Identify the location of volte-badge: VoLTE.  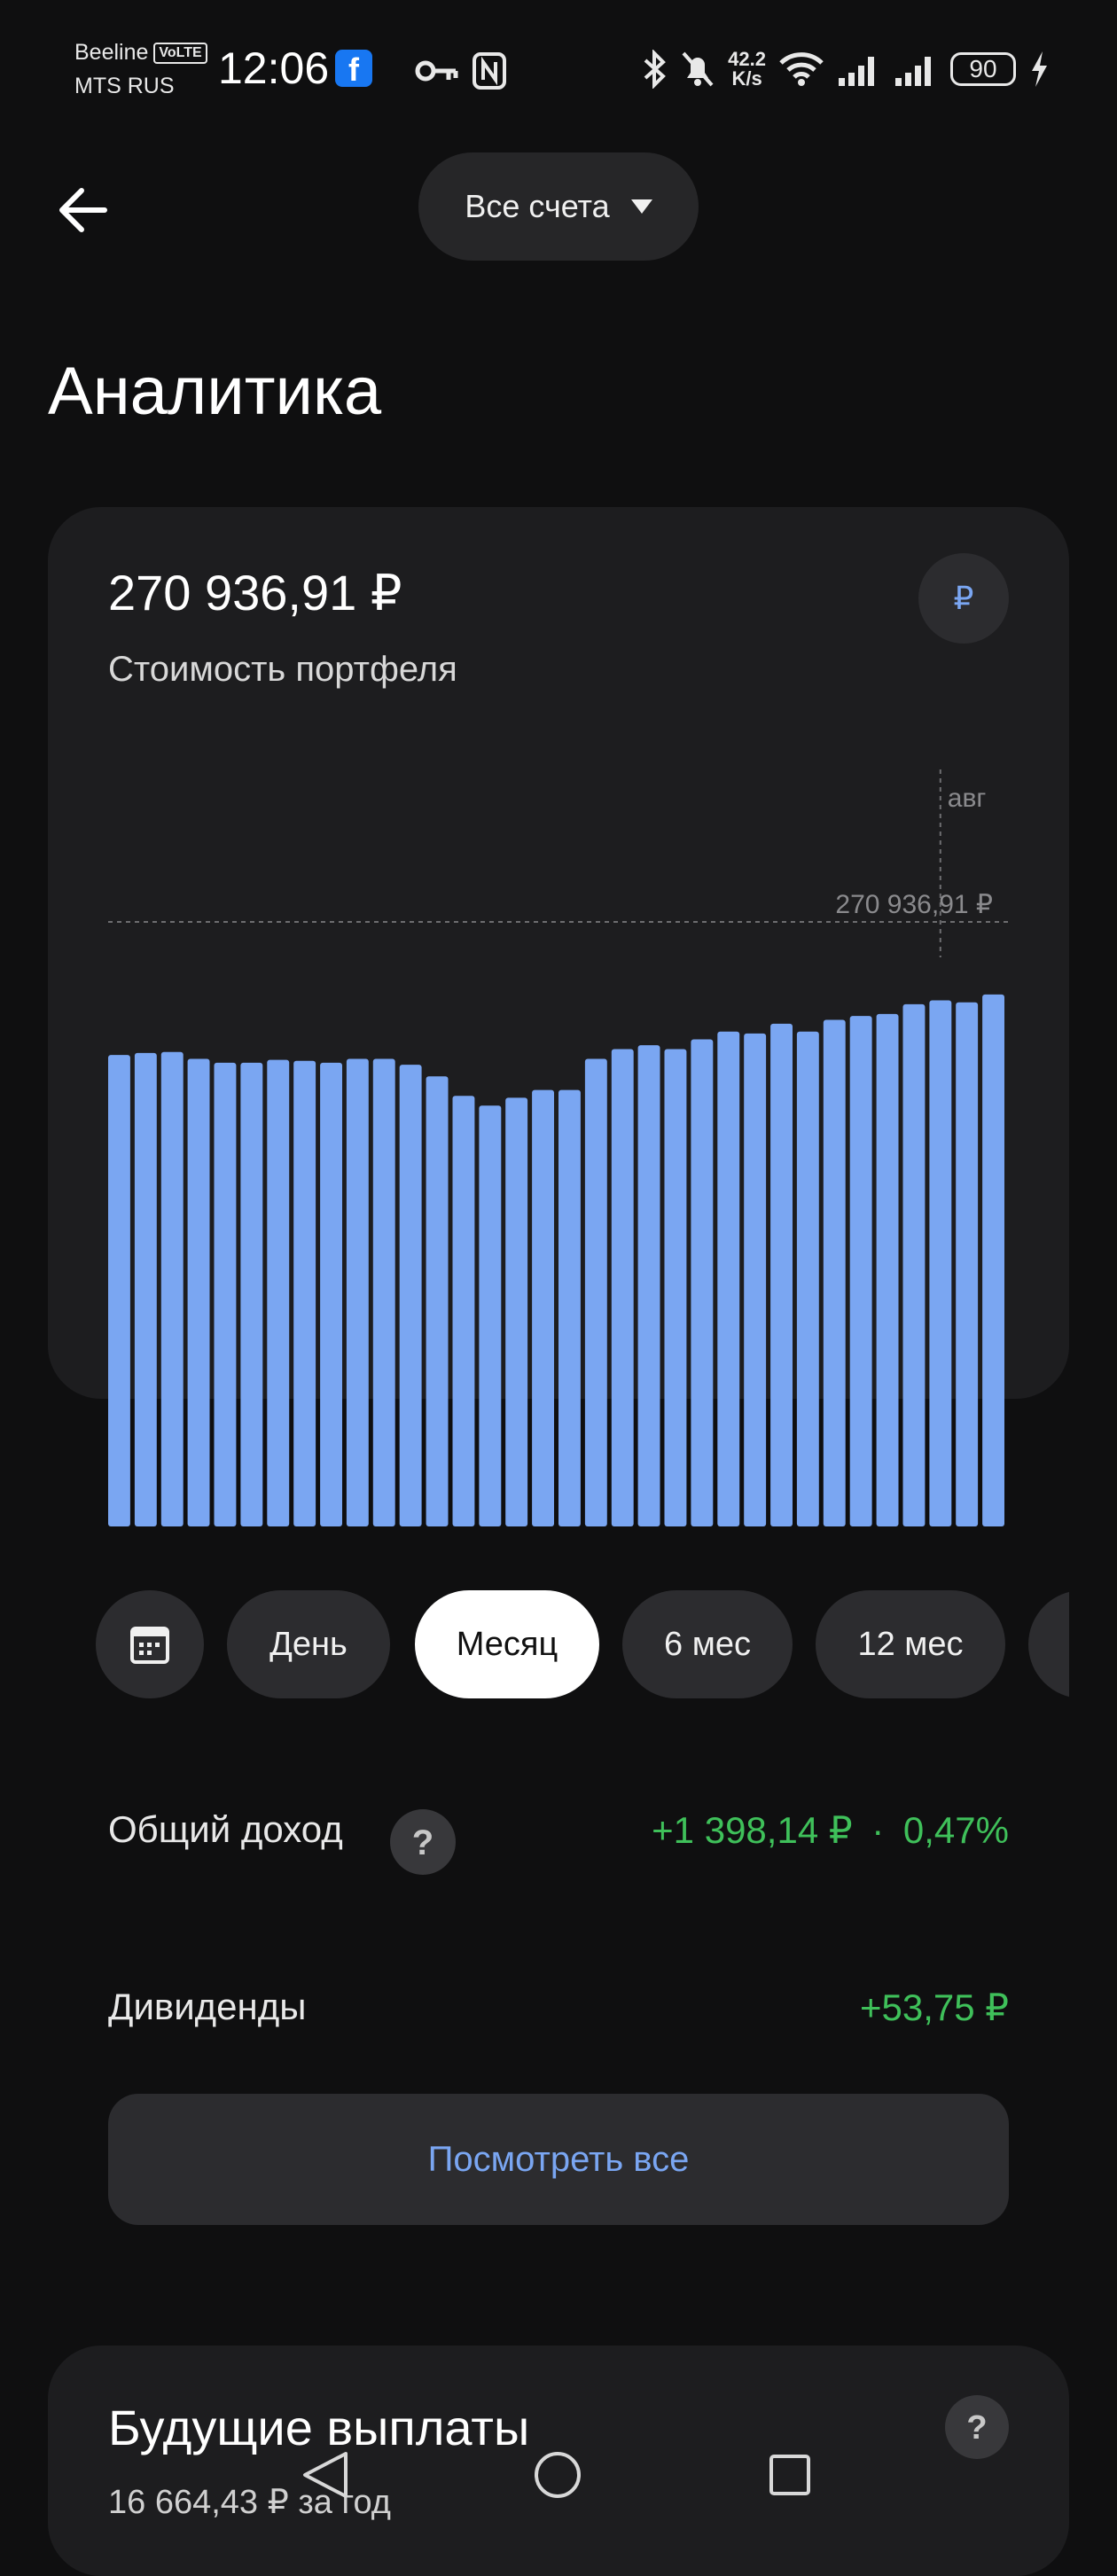
(180, 54).